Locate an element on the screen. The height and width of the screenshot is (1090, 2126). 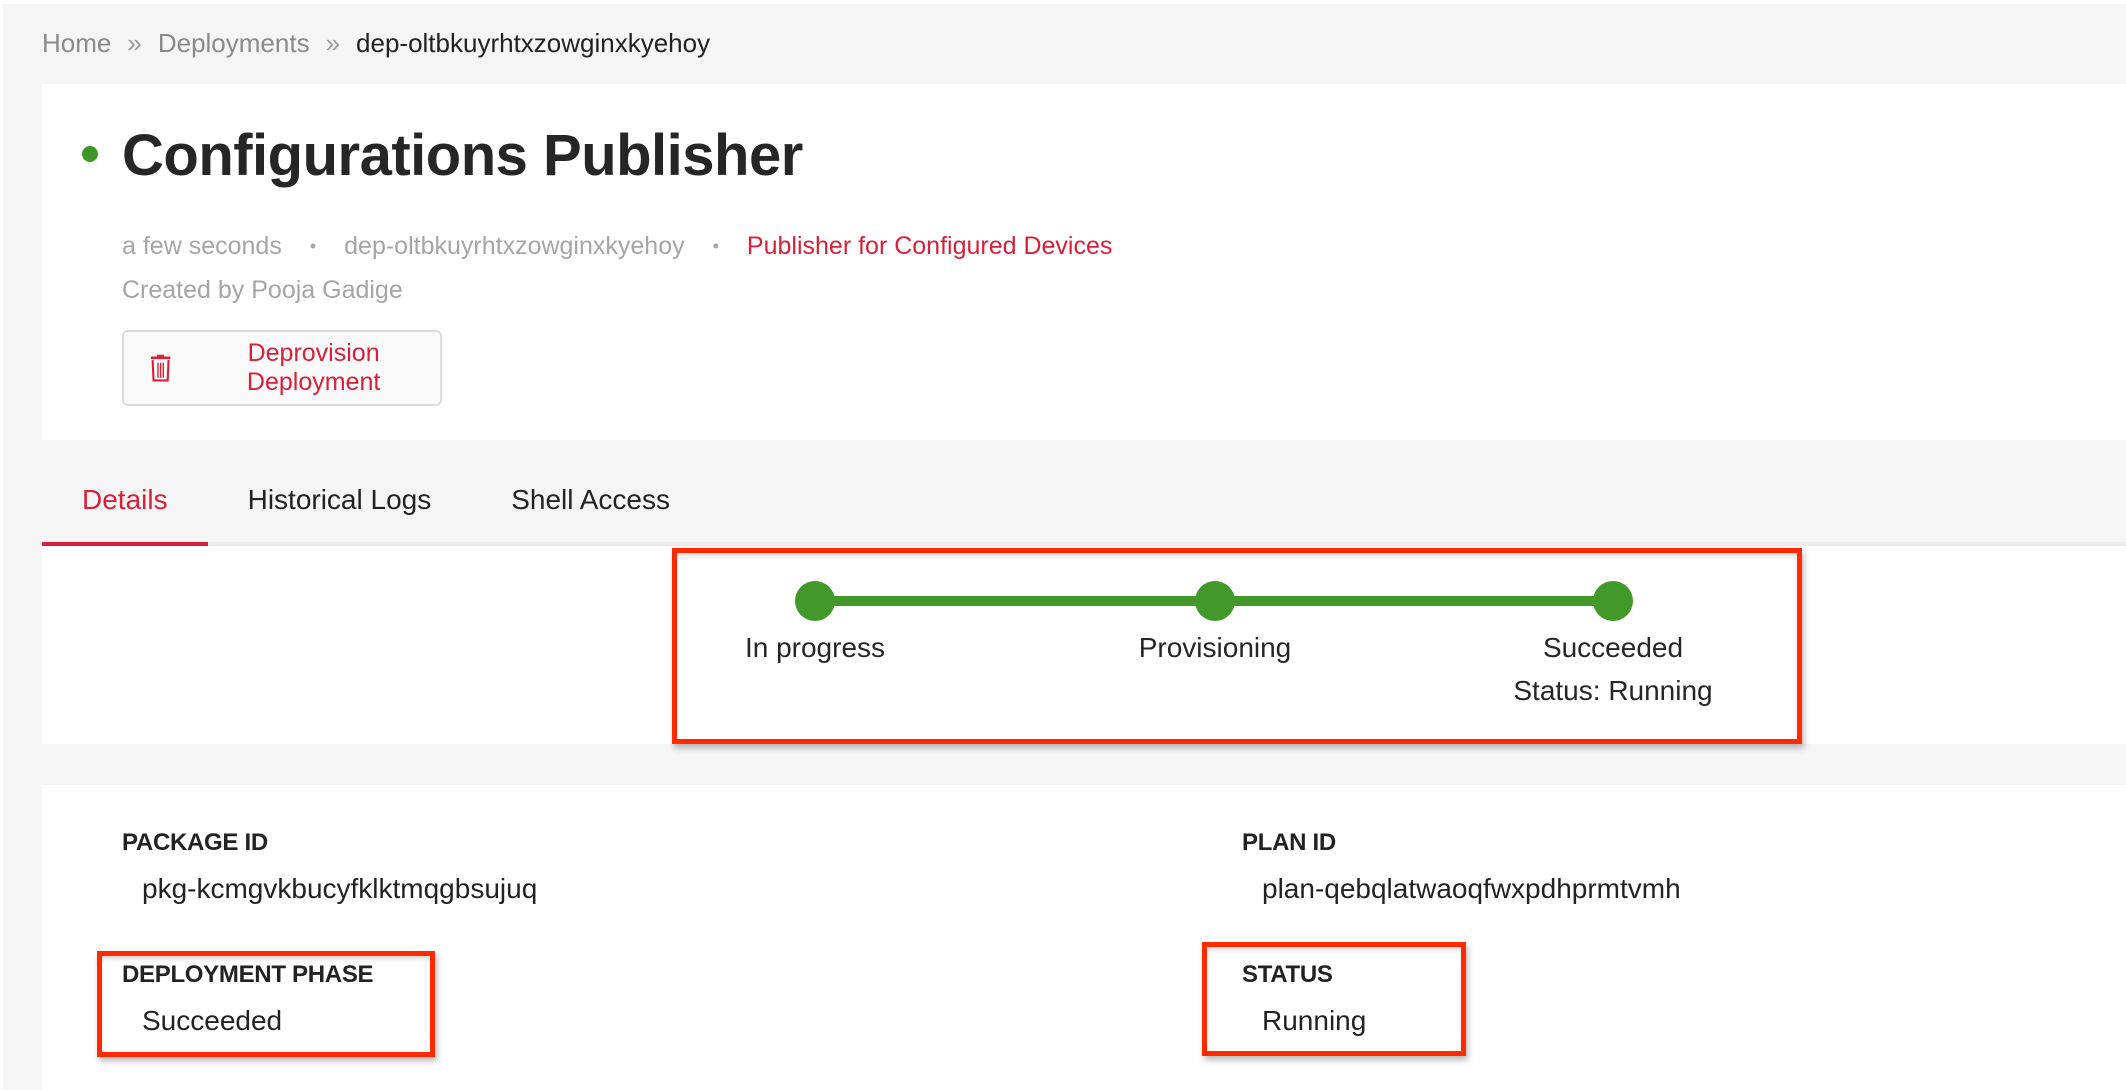
deployment-id: dep-oltbkuyrhtxzowginxkyehoy is located at coordinates (514, 246).